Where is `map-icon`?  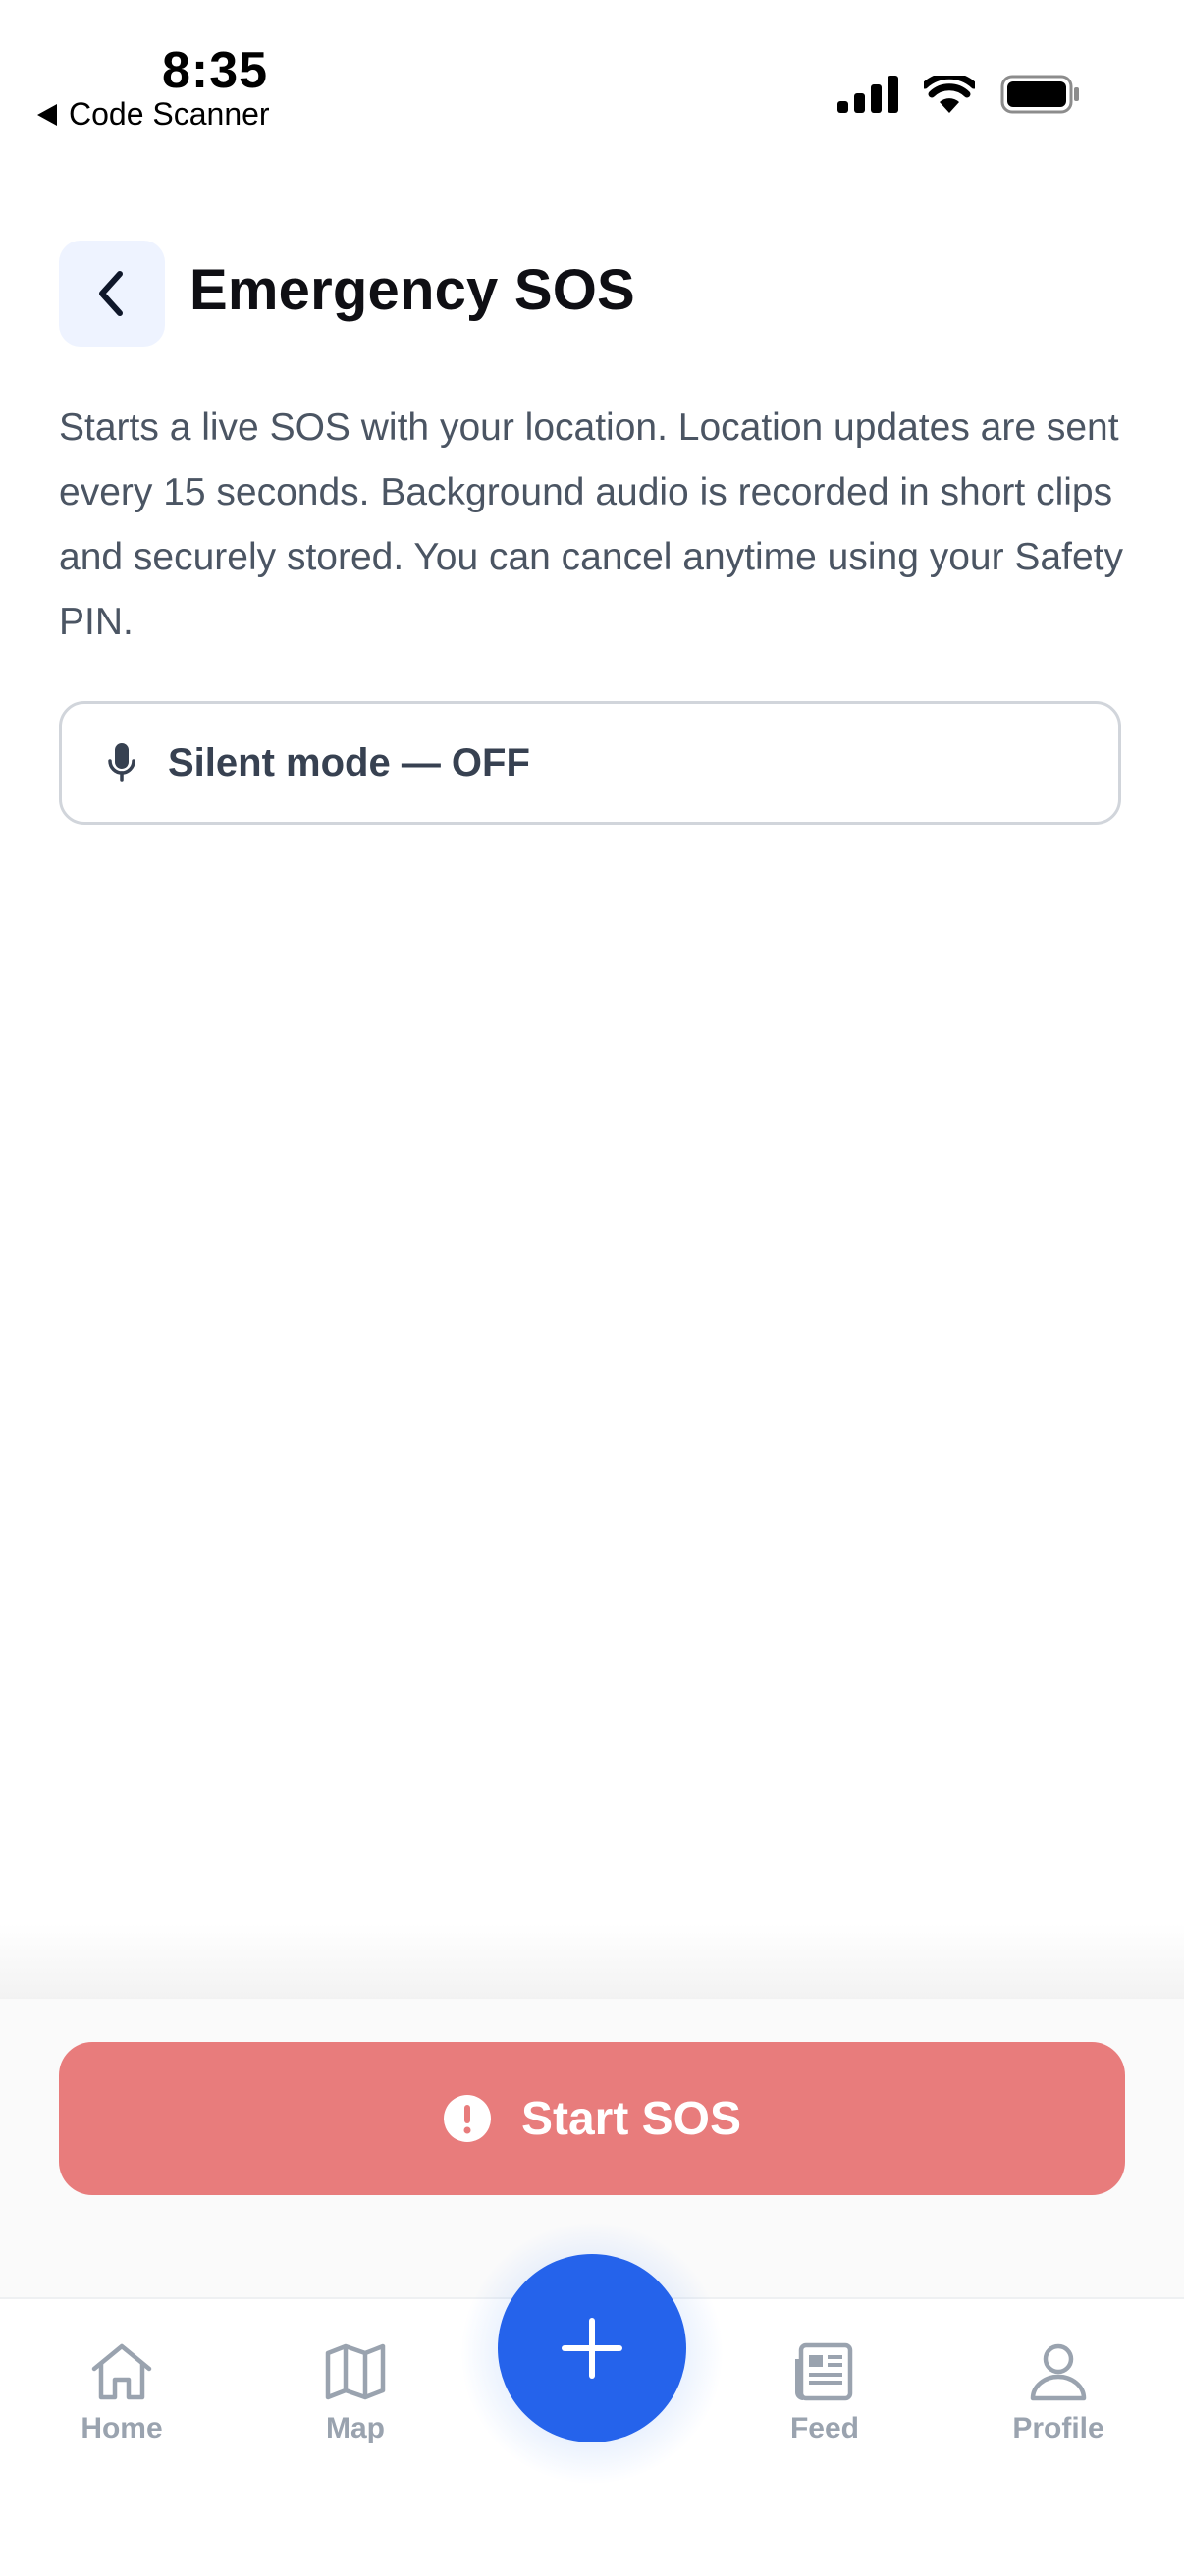
map-icon is located at coordinates (355, 2371).